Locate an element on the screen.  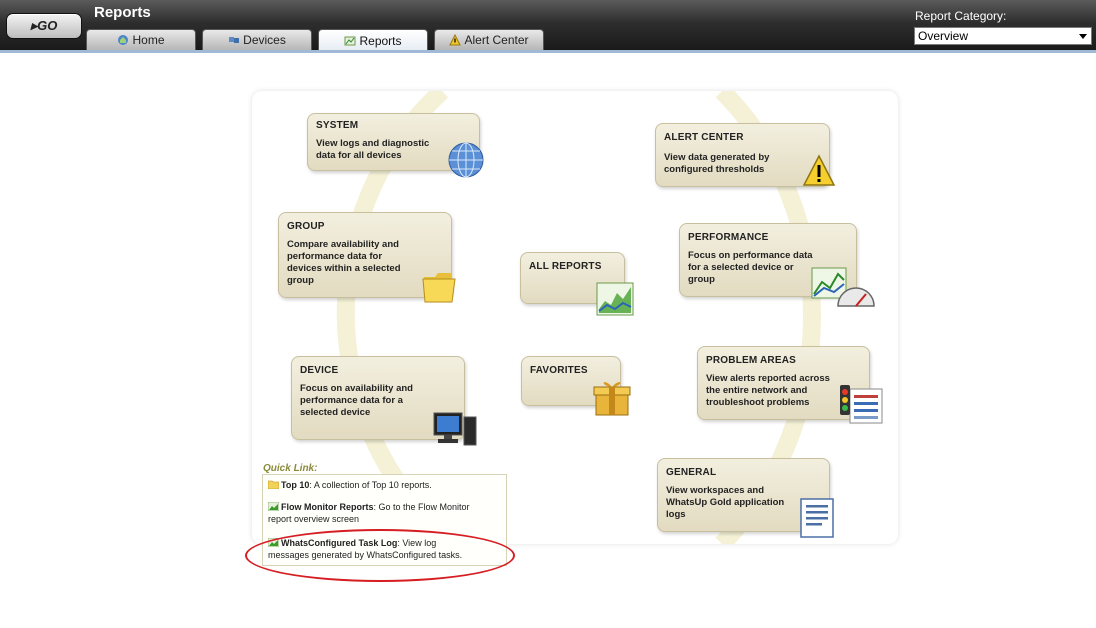
report-category-select: Overview is located at coordinates (1003, 36).